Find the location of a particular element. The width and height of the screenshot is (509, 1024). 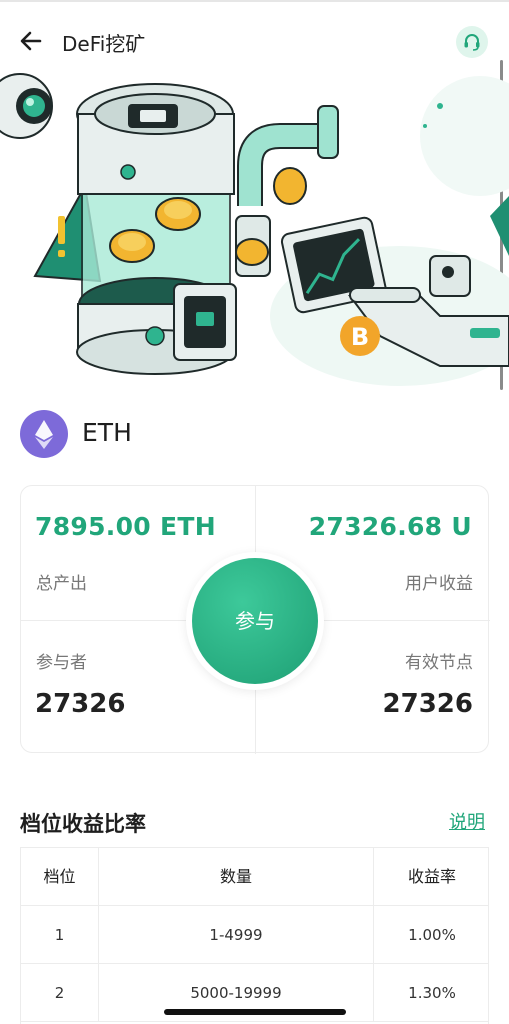

back-arrow-icon is located at coordinates (31, 41).